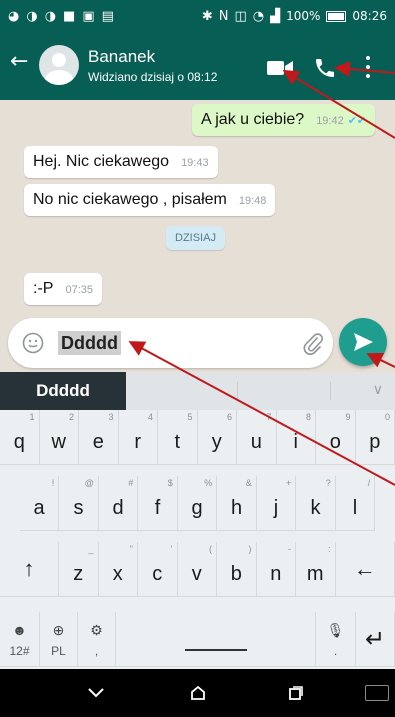 Image resolution: width=395 pixels, height=717 pixels. I want to click on key-label: i, so click(295, 441).